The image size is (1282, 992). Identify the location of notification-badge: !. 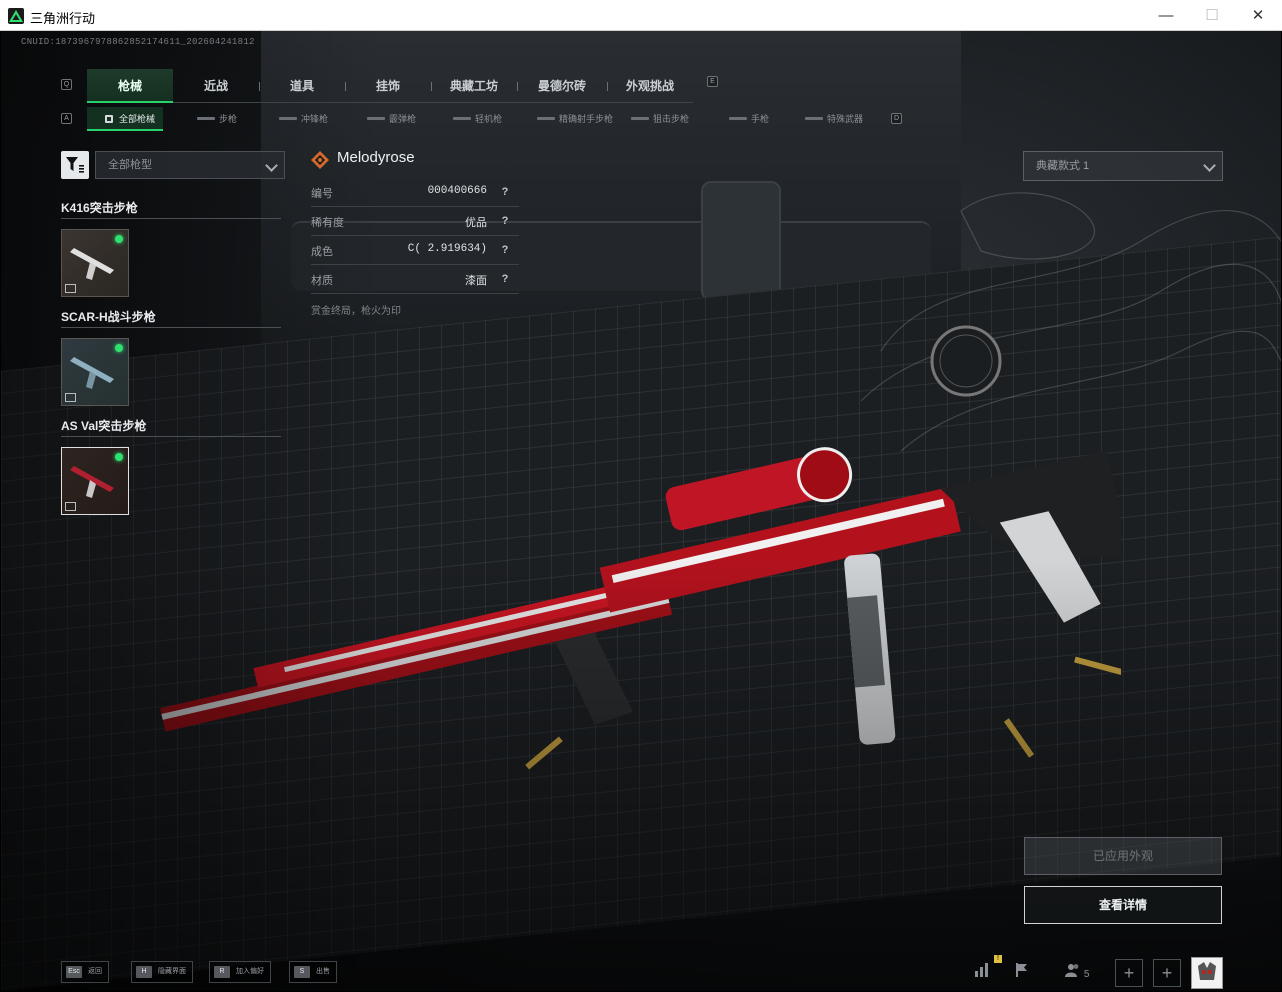
(998, 959).